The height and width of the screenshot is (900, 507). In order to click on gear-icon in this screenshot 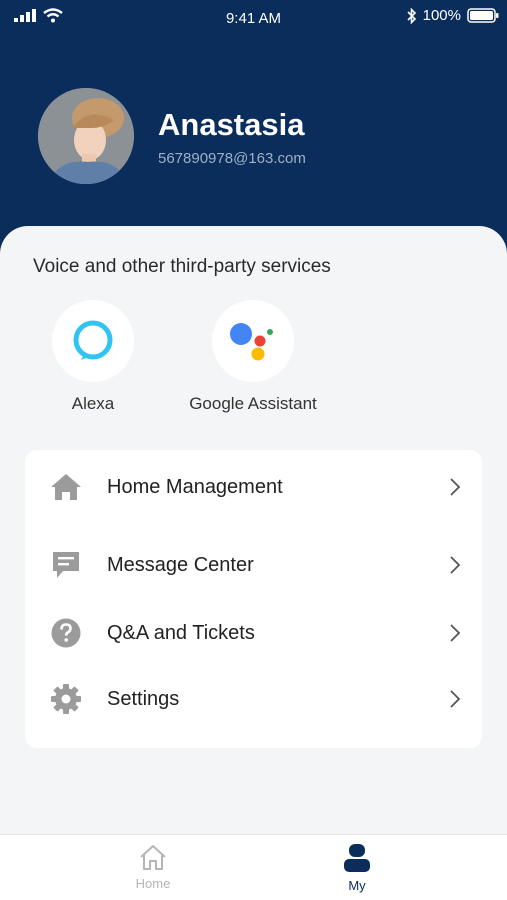, I will do `click(66, 699)`.